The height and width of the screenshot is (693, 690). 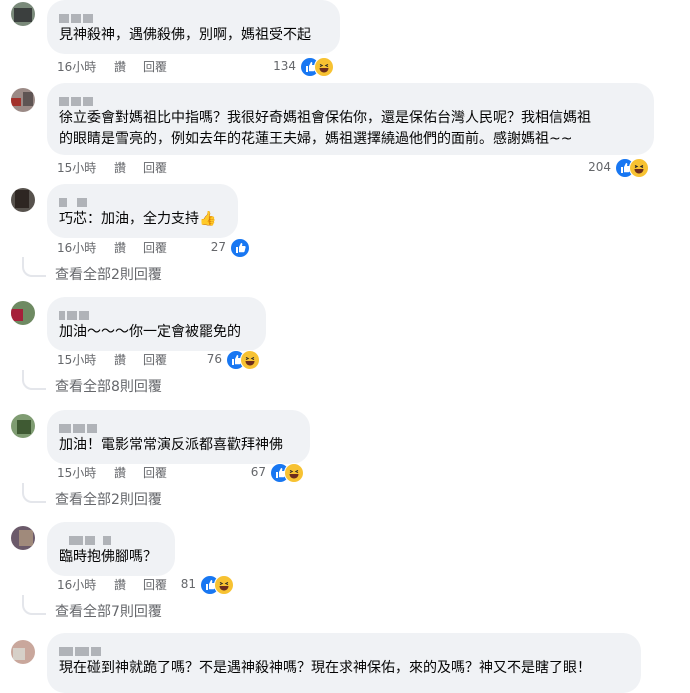 I want to click on view-replies-link: 查看全部7則回覆, so click(x=108, y=612).